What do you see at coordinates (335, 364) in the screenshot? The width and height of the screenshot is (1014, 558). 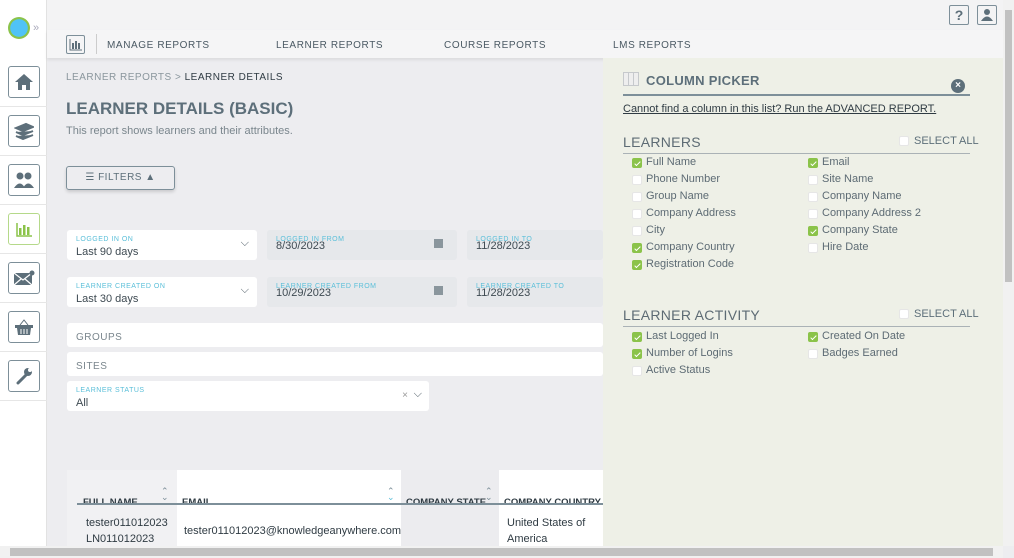 I see `sites-field: SITES` at bounding box center [335, 364].